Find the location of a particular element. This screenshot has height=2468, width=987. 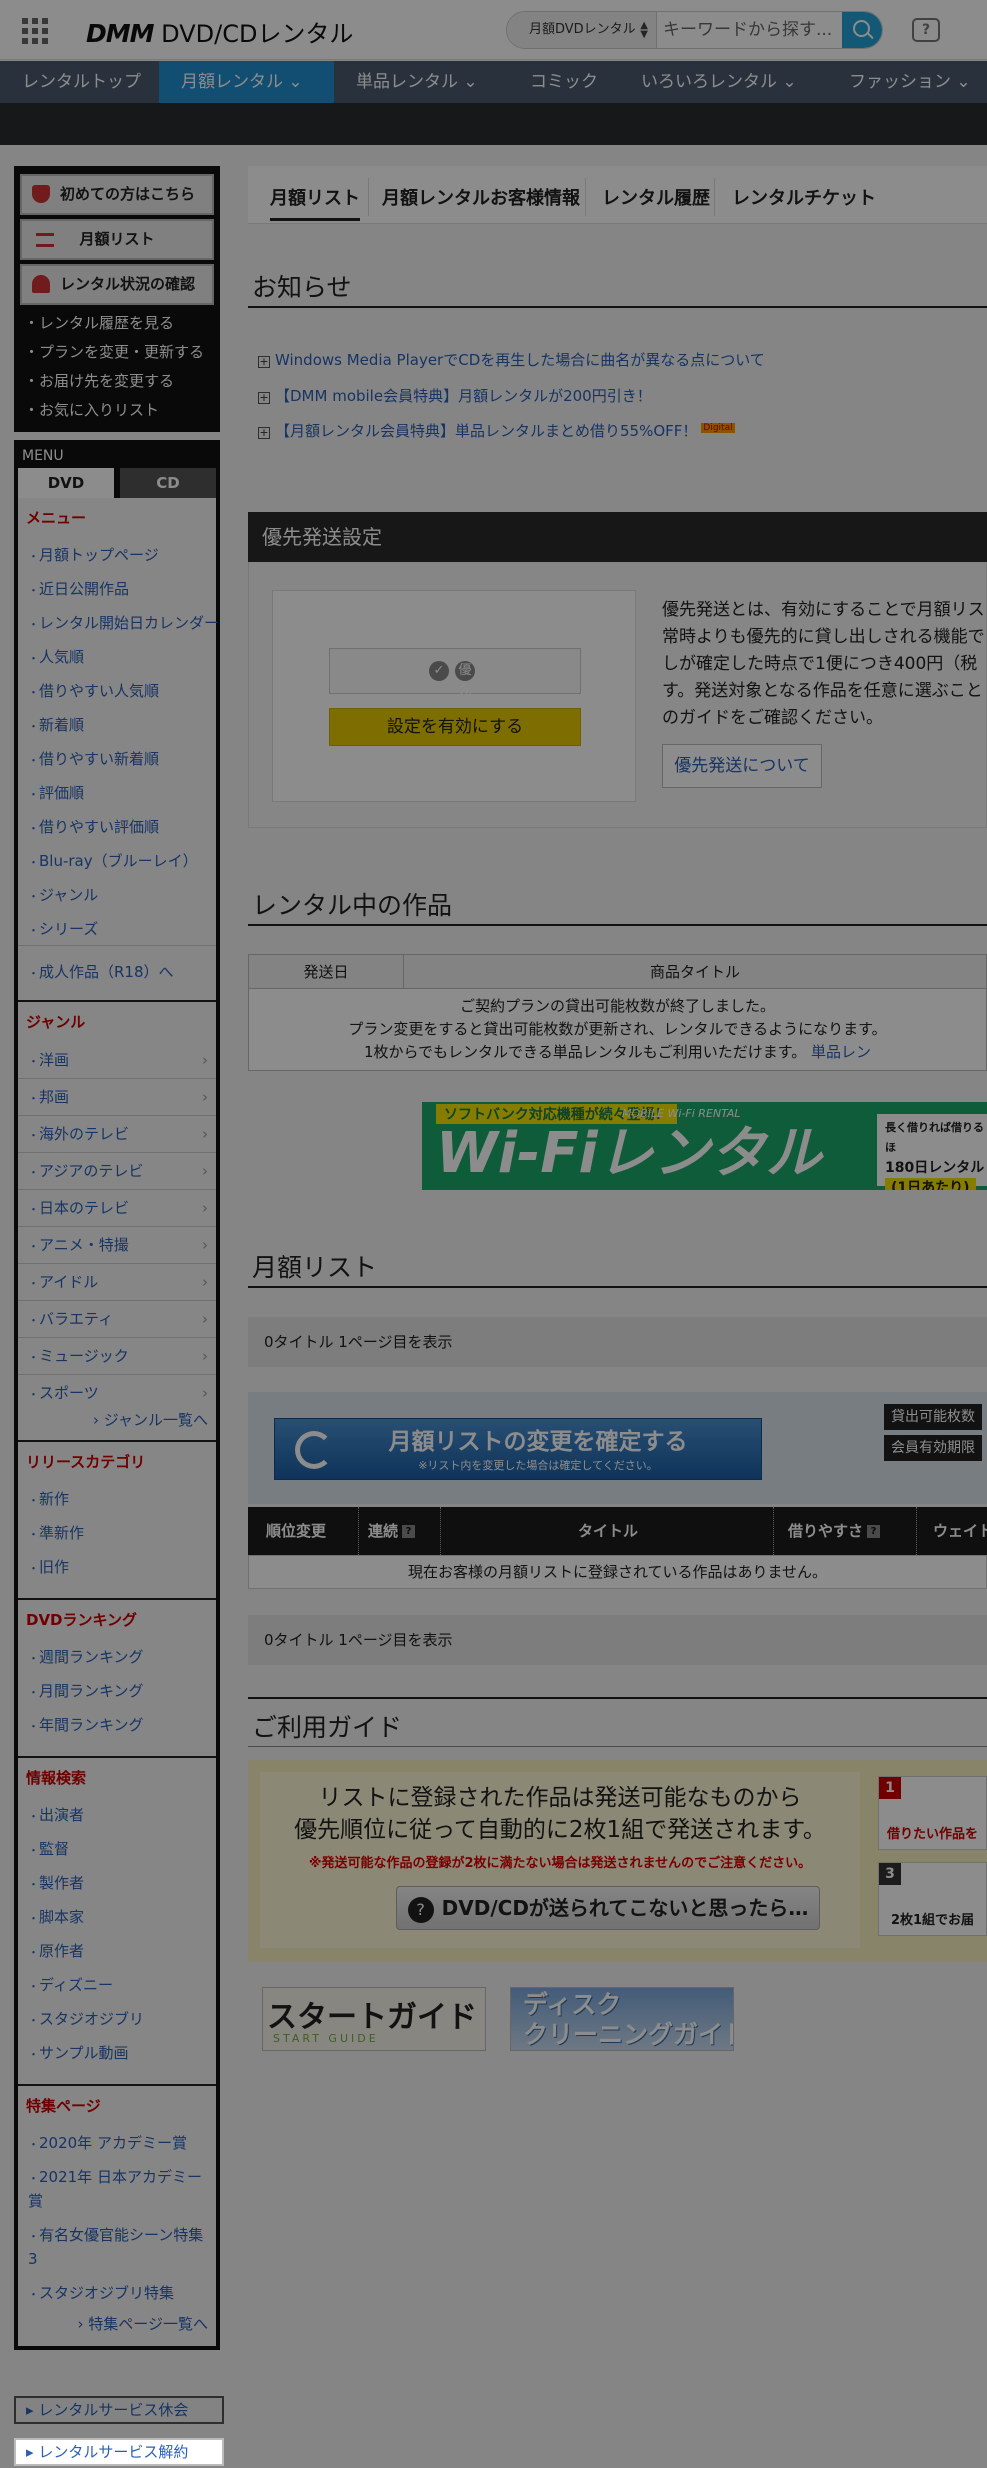

genre-item: ミュージック is located at coordinates (117, 1356).